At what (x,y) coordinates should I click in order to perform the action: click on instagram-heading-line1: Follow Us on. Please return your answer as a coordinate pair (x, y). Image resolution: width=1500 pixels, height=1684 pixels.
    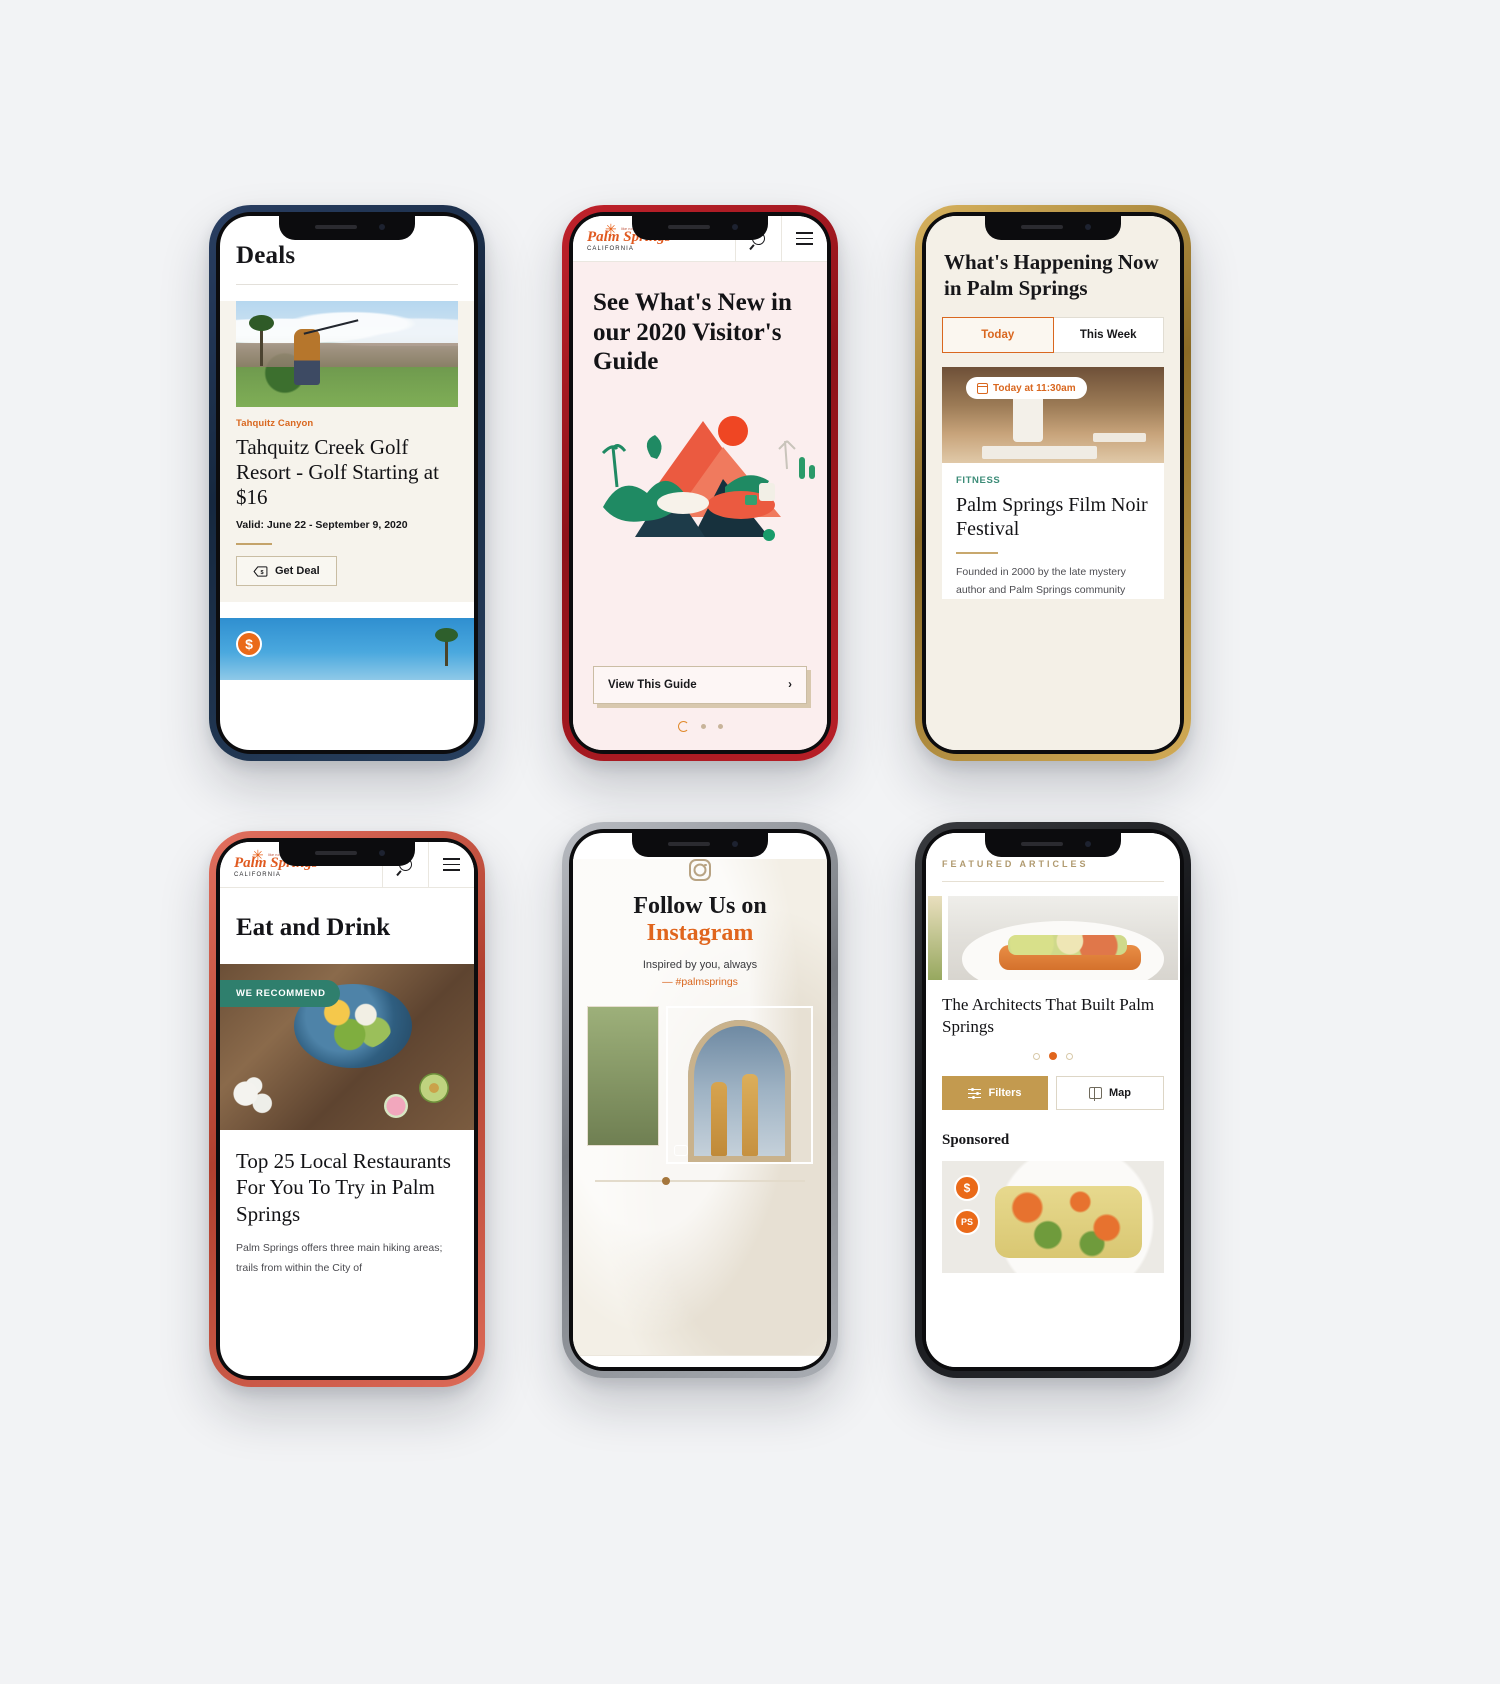
    Looking at the image, I should click on (700, 906).